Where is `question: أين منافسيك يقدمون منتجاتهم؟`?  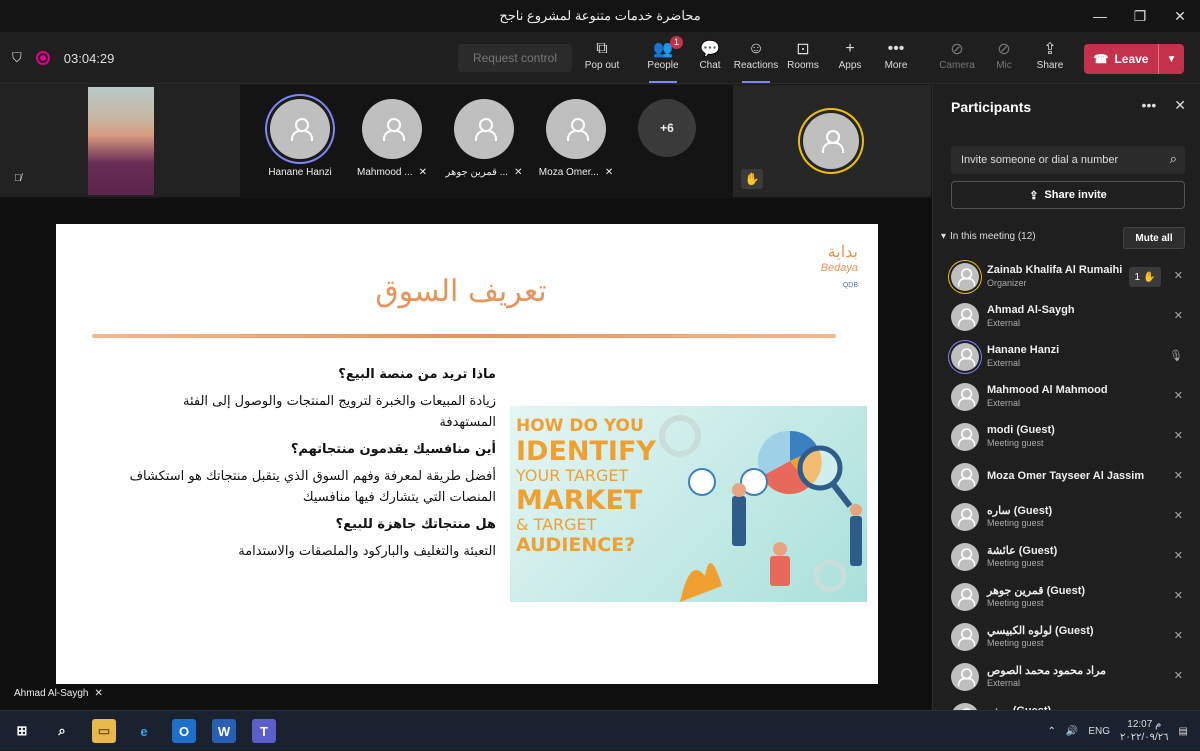
question: أين منافسيك يقدمون منتجاتهم؟ is located at coordinates (393, 449).